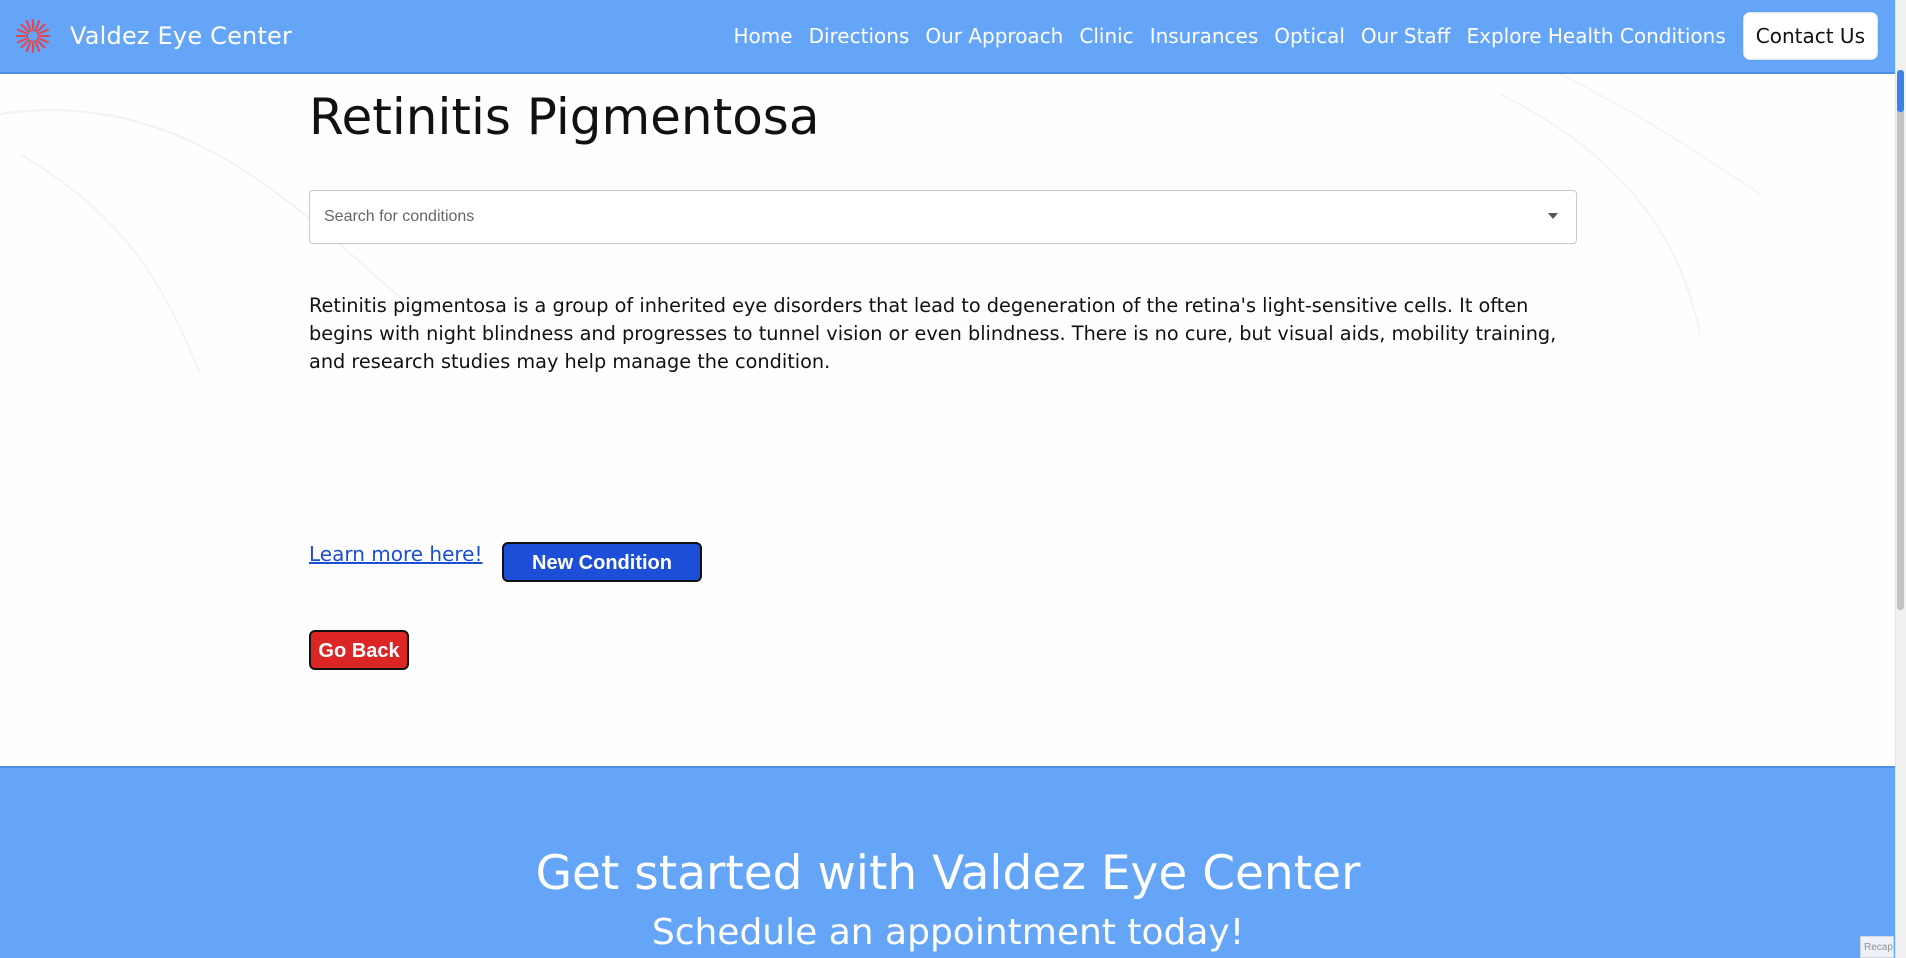  Describe the element at coordinates (1900, 344) in the screenshot. I see `scrollbar-thumb` at that location.